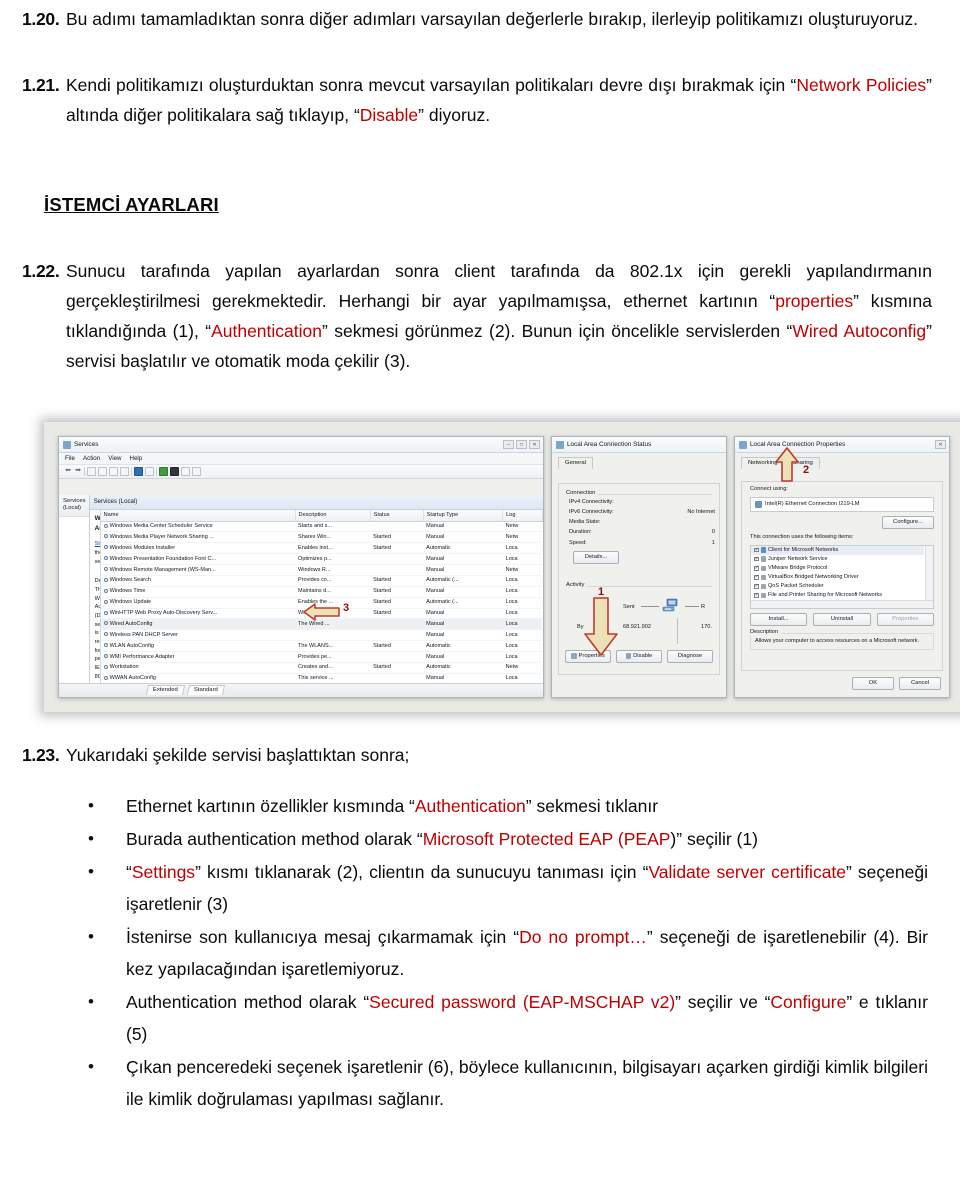  I want to click on adapter-name: Intel(R) Ethernet Connection I219-LM, so click(812, 504).